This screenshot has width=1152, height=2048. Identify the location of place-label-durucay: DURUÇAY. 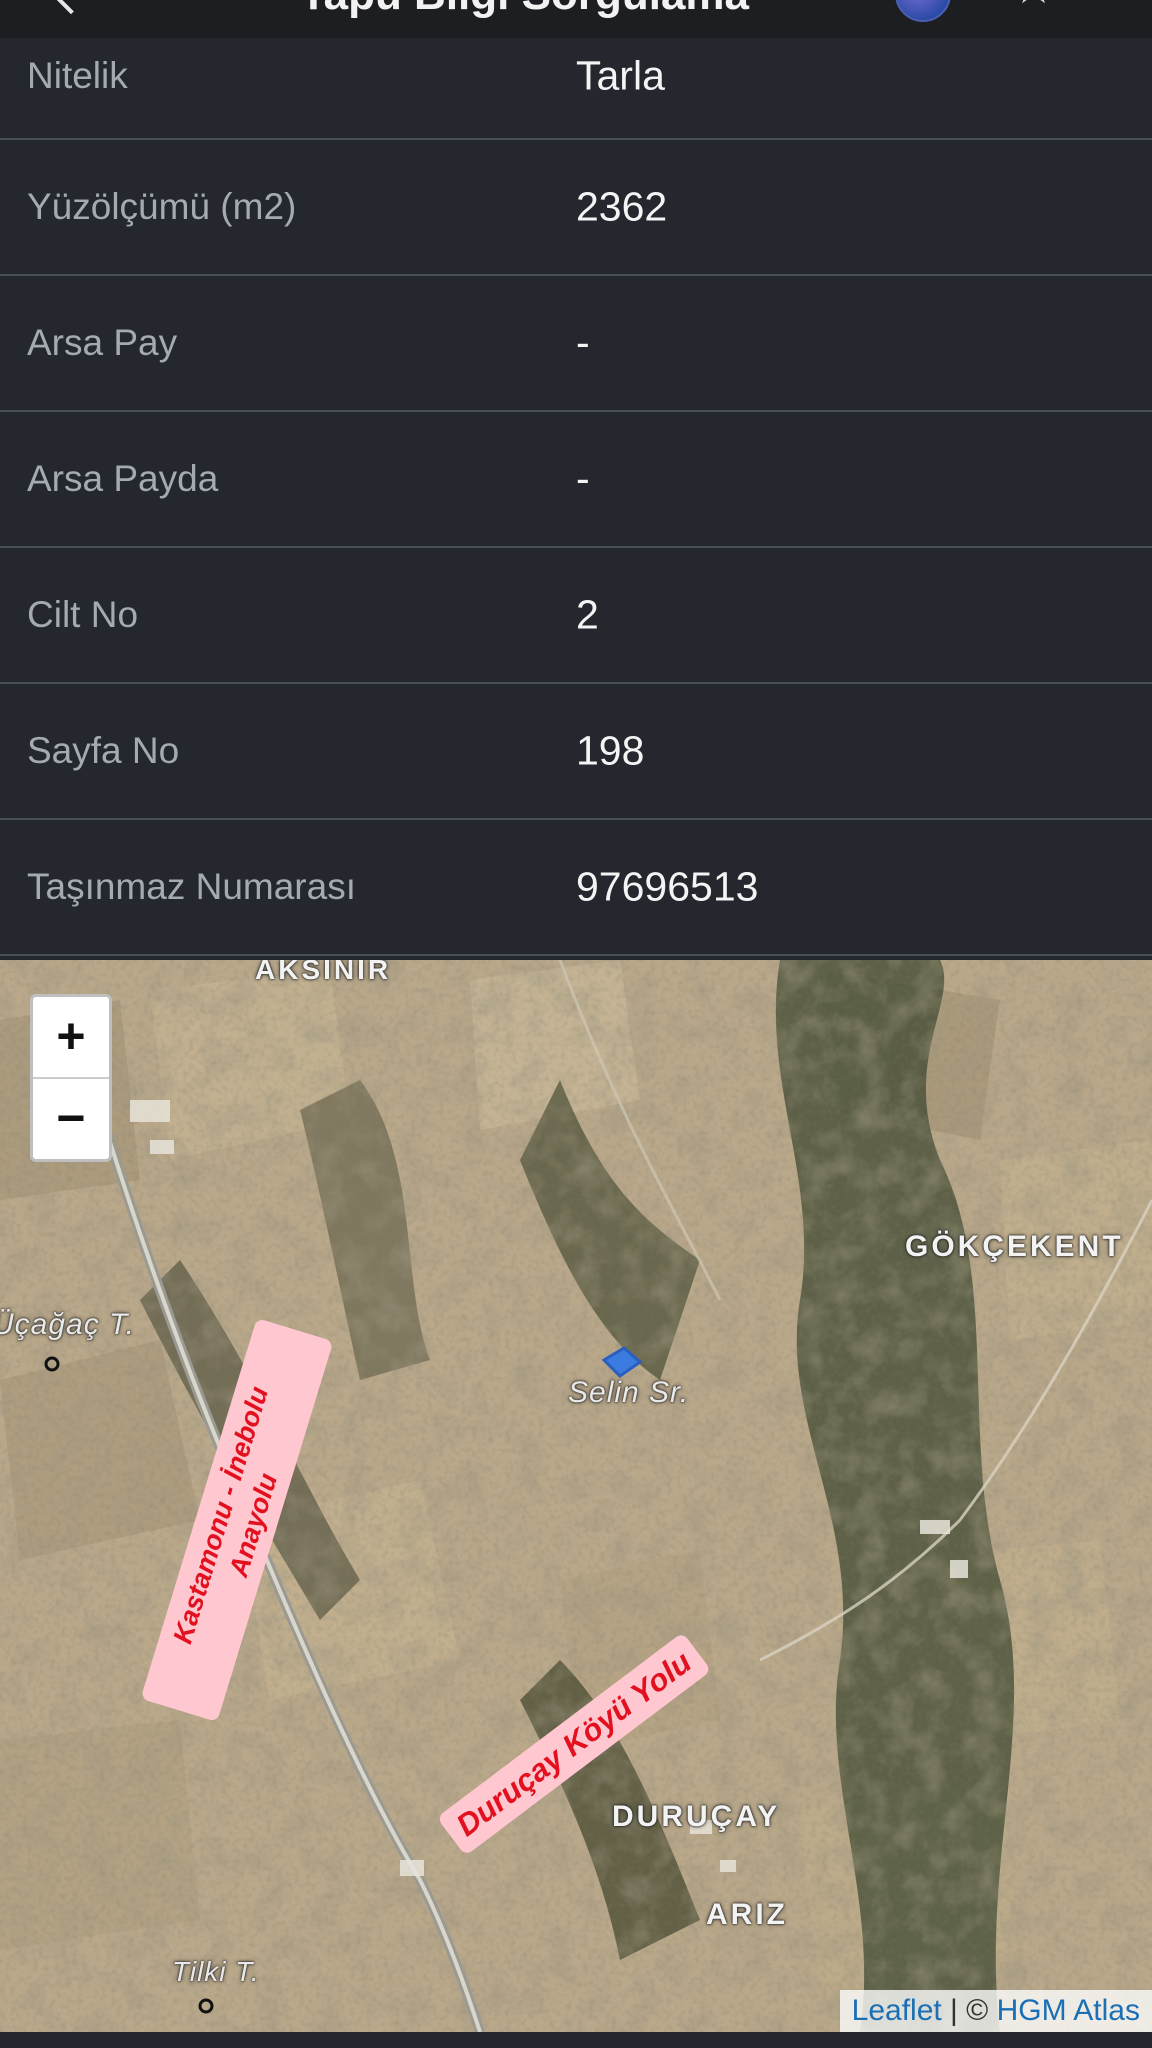
(696, 1816).